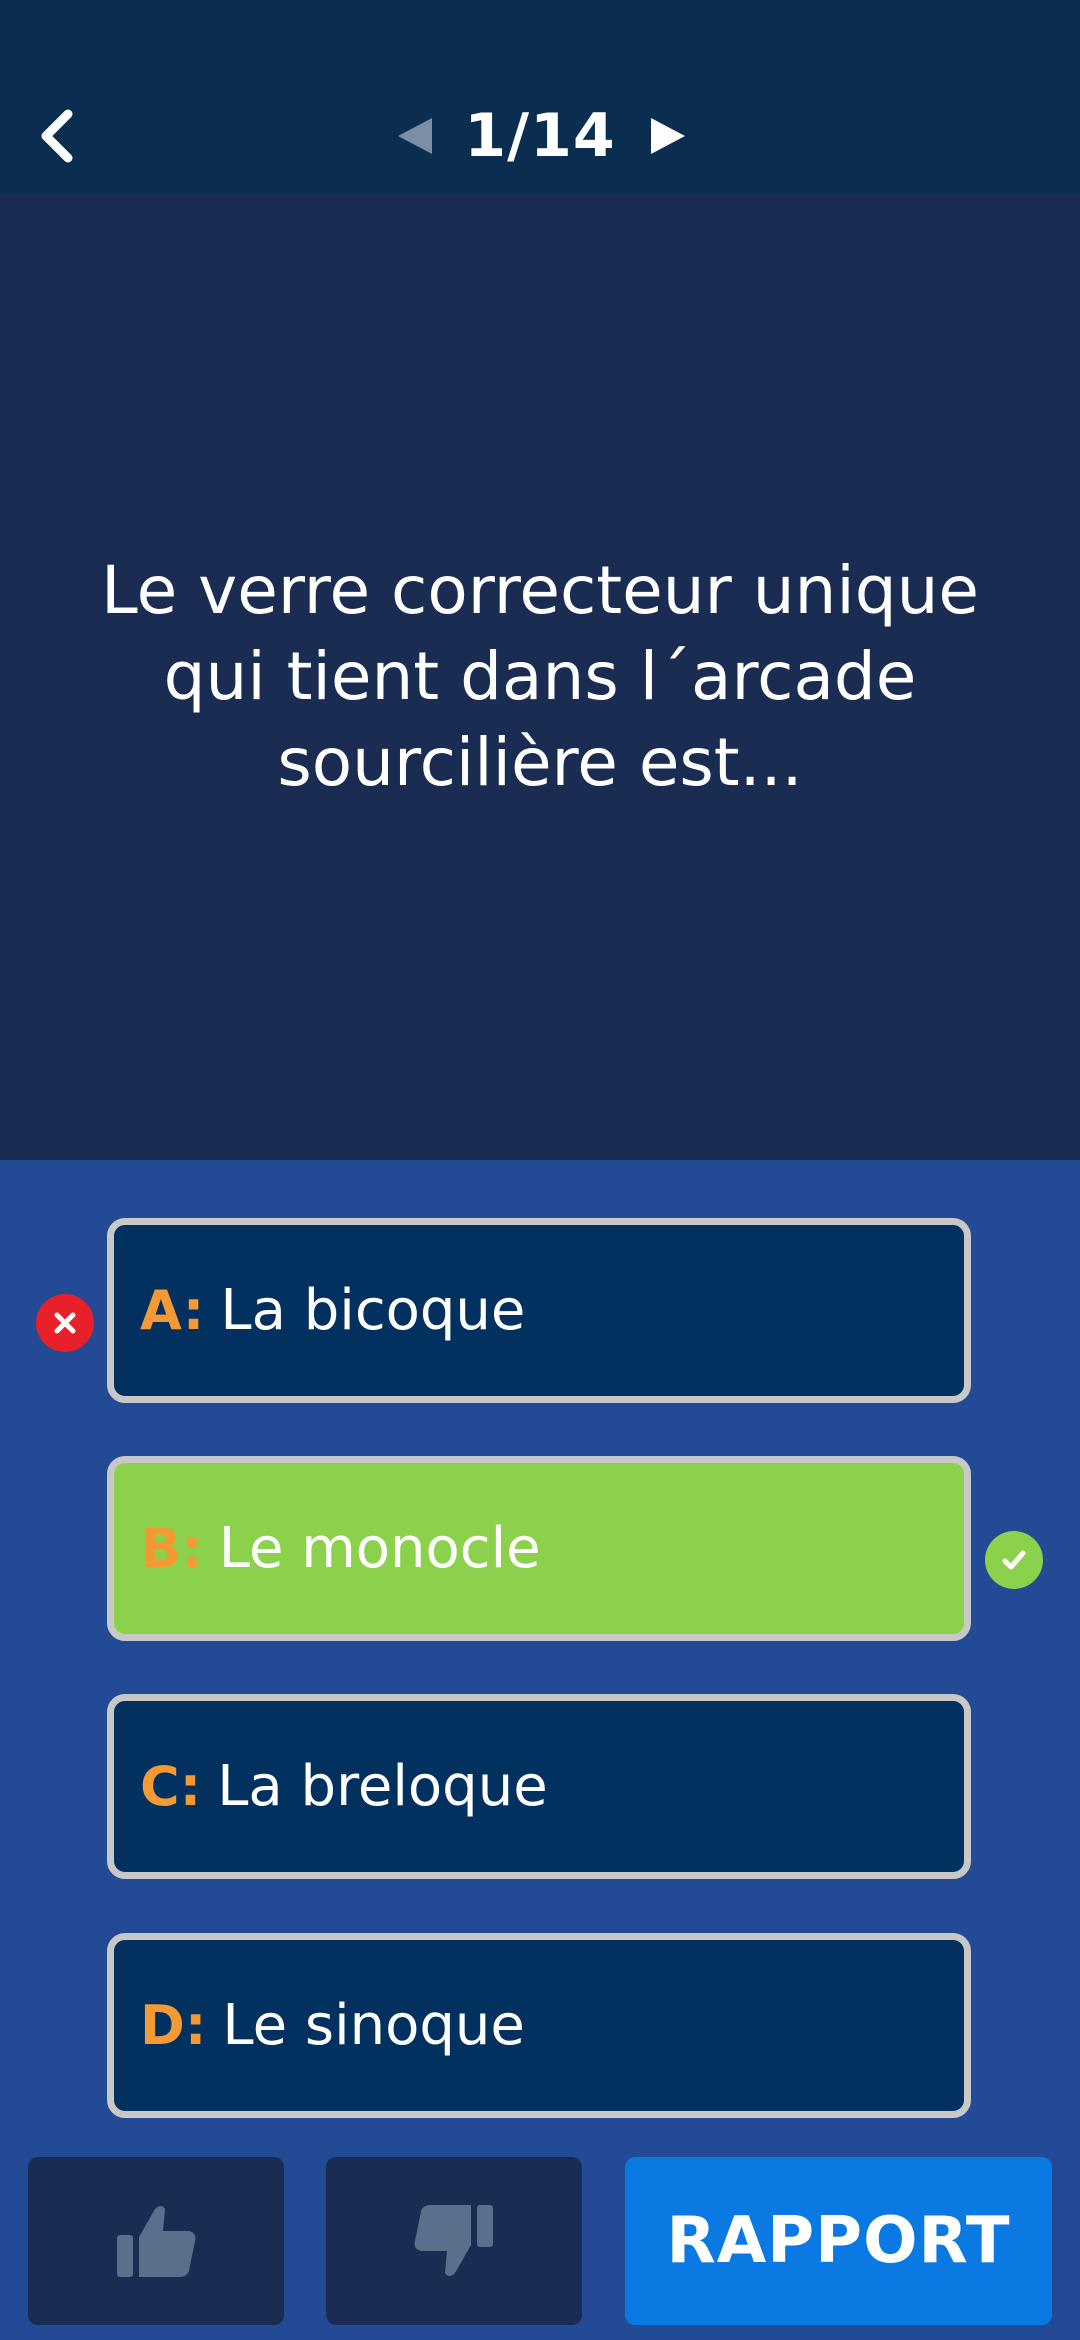 The width and height of the screenshot is (1080, 2340). I want to click on answer-label: La bicoque, so click(373, 1310).